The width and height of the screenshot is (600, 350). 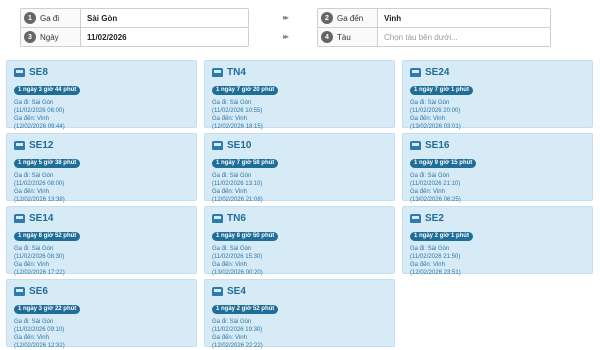 I want to click on departure-time: (11/02/2026 19:30), so click(x=237, y=330).